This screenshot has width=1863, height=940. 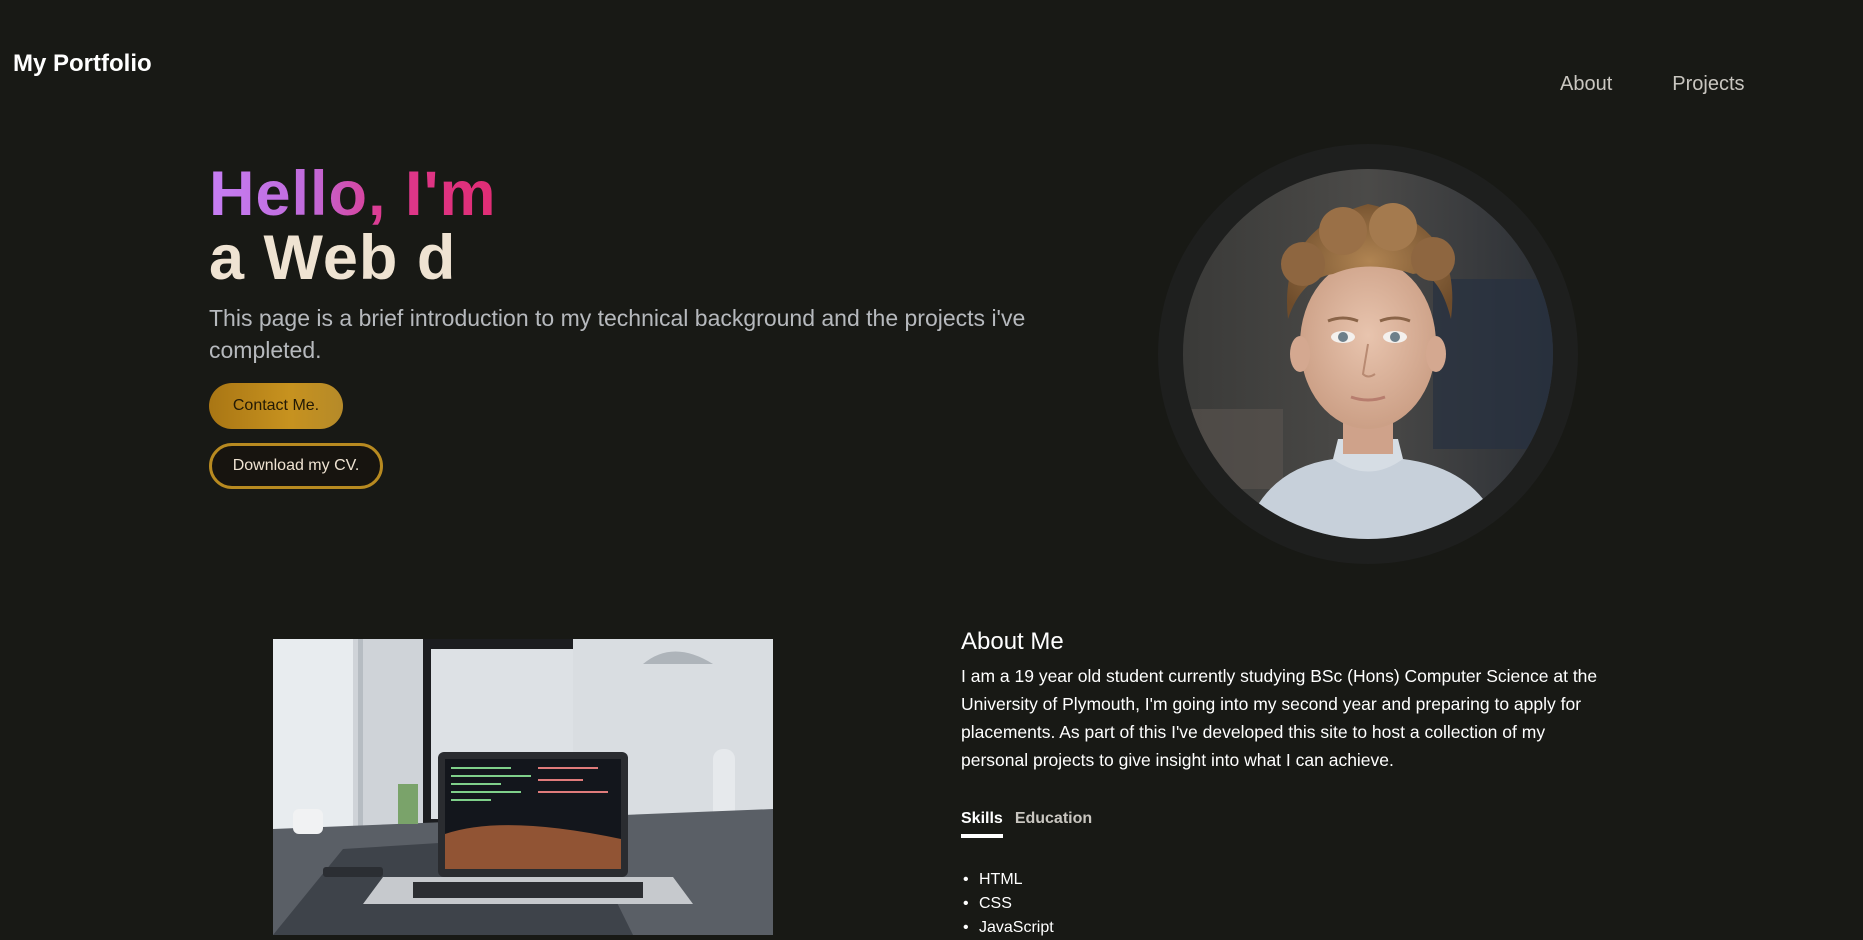 I want to click on contact-button: Contact Me., so click(x=276, y=406).